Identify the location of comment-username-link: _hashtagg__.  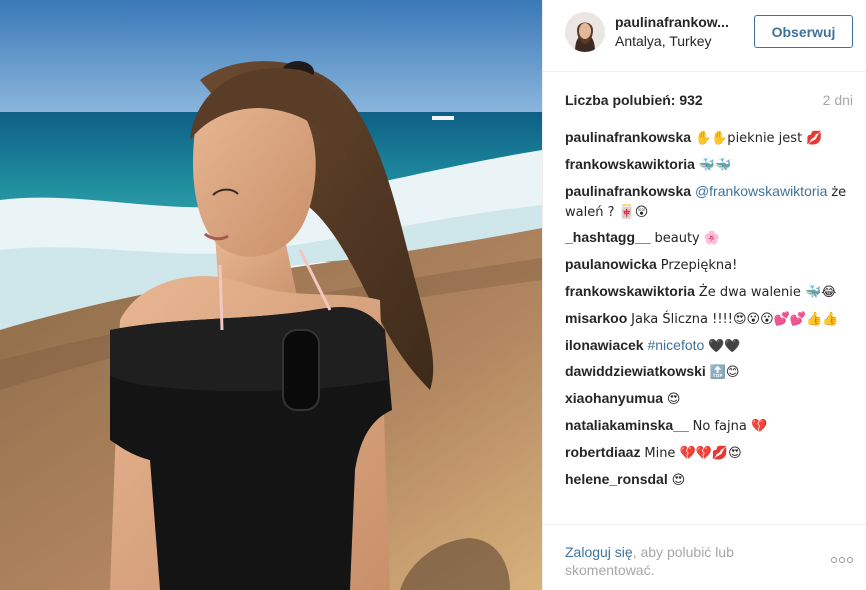
(608, 237).